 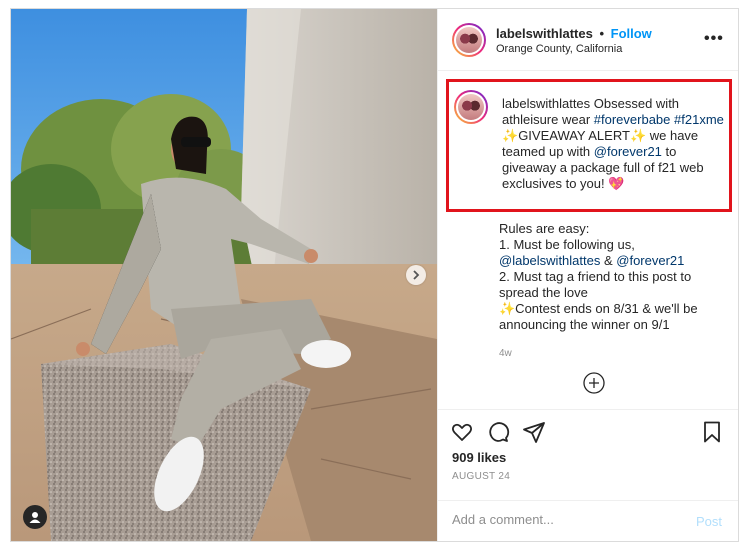 What do you see at coordinates (471, 107) in the screenshot?
I see `caption-avatar` at bounding box center [471, 107].